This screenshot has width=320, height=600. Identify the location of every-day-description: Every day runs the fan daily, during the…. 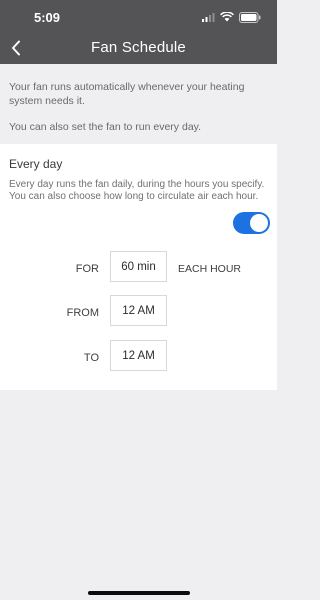
(137, 190).